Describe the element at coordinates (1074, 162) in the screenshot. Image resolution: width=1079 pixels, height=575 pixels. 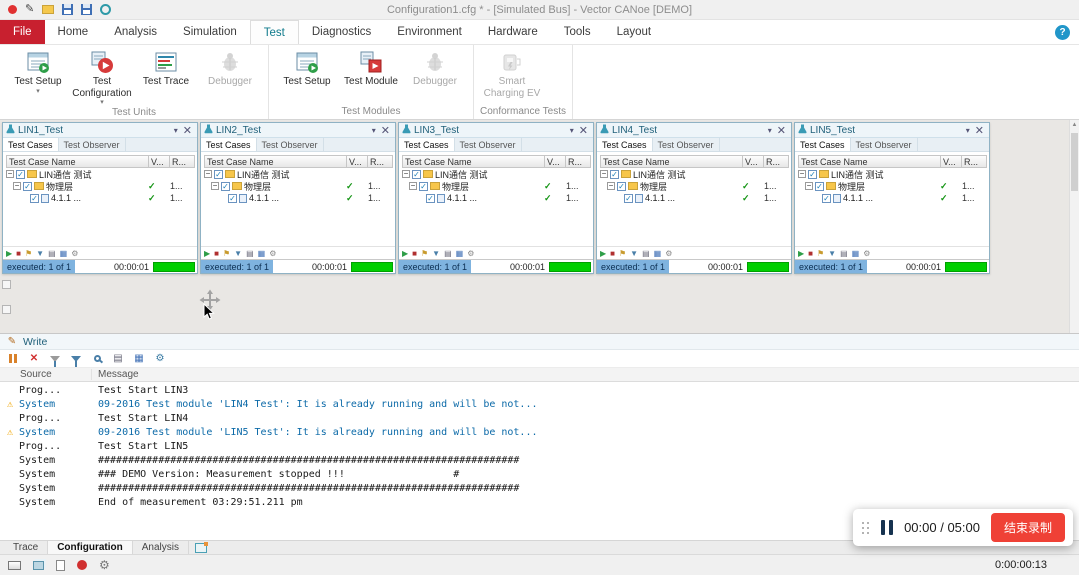
I see `scrollbar-thumb` at that location.